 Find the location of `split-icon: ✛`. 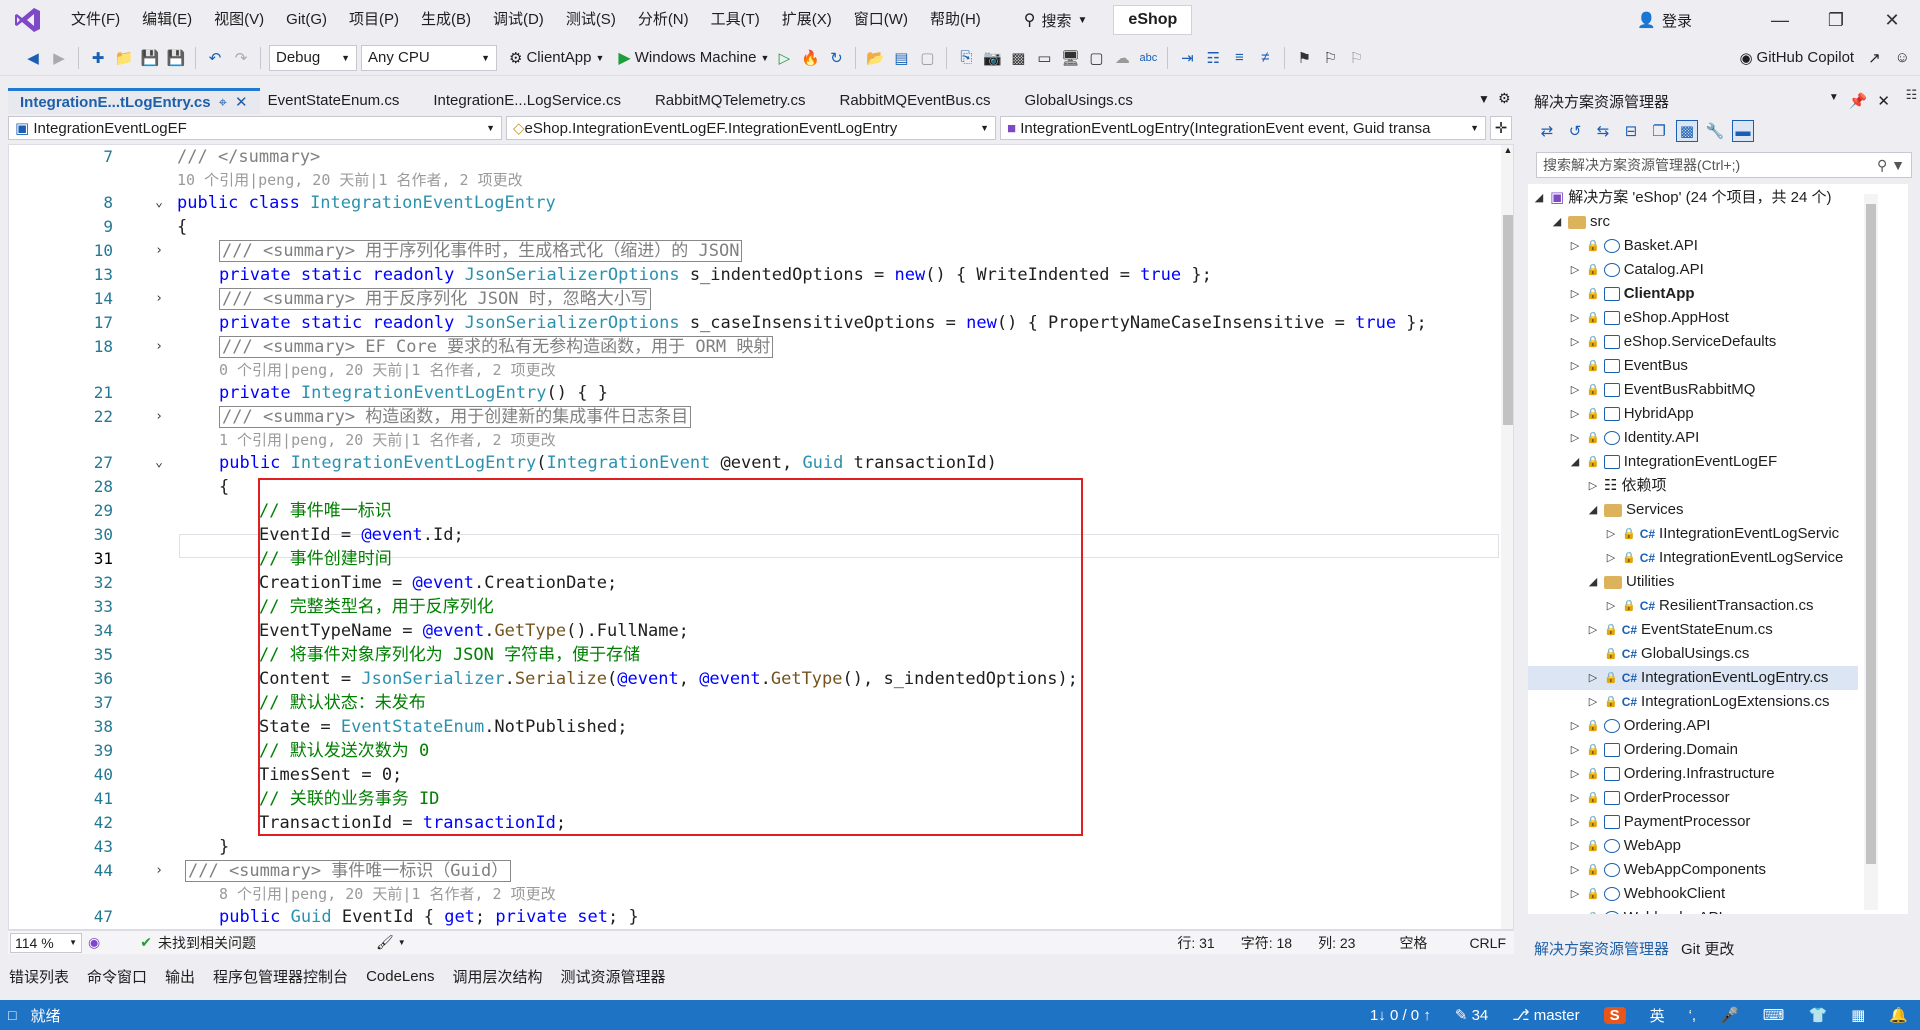

split-icon: ✛ is located at coordinates (1501, 128).